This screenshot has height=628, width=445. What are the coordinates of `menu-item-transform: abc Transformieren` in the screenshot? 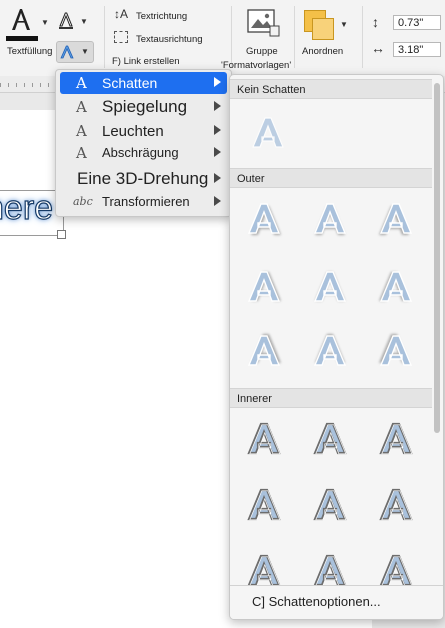 It's located at (143, 202).